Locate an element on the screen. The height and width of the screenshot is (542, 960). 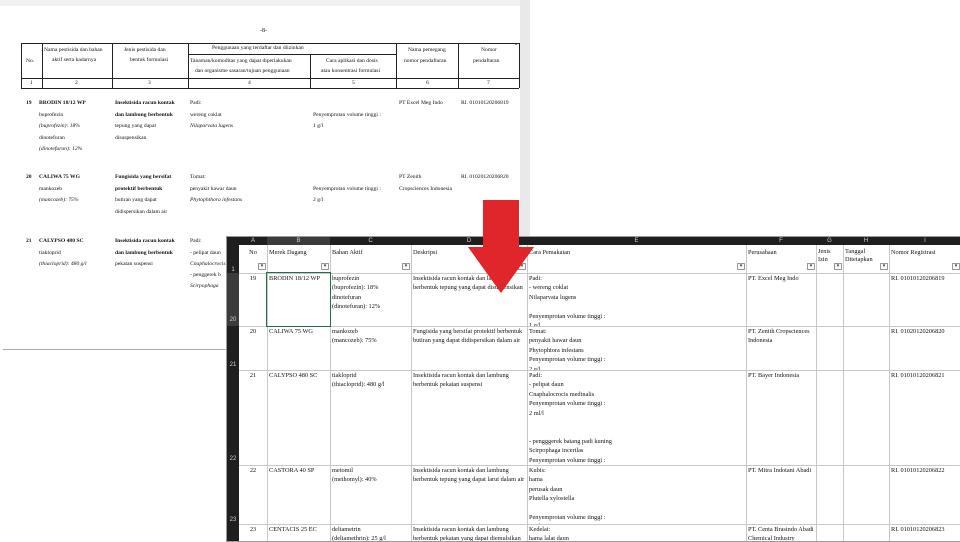
row-header-21: 21 is located at coordinates (233, 348).